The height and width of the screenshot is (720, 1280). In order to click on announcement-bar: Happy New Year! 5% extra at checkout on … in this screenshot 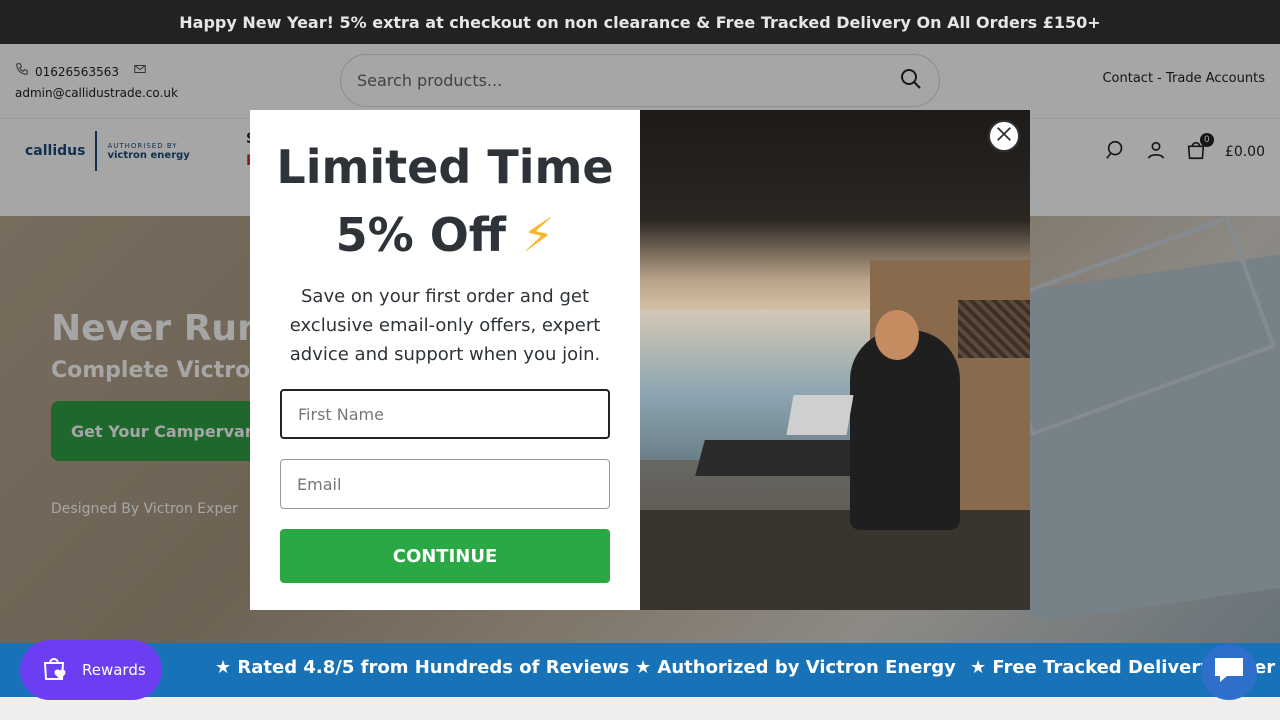, I will do `click(640, 22)`.